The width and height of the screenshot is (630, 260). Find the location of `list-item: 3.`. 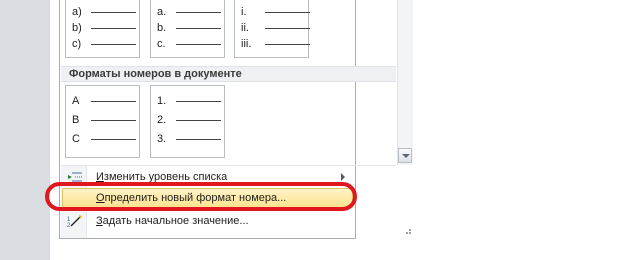

list-item: 3. is located at coordinates (189, 139).